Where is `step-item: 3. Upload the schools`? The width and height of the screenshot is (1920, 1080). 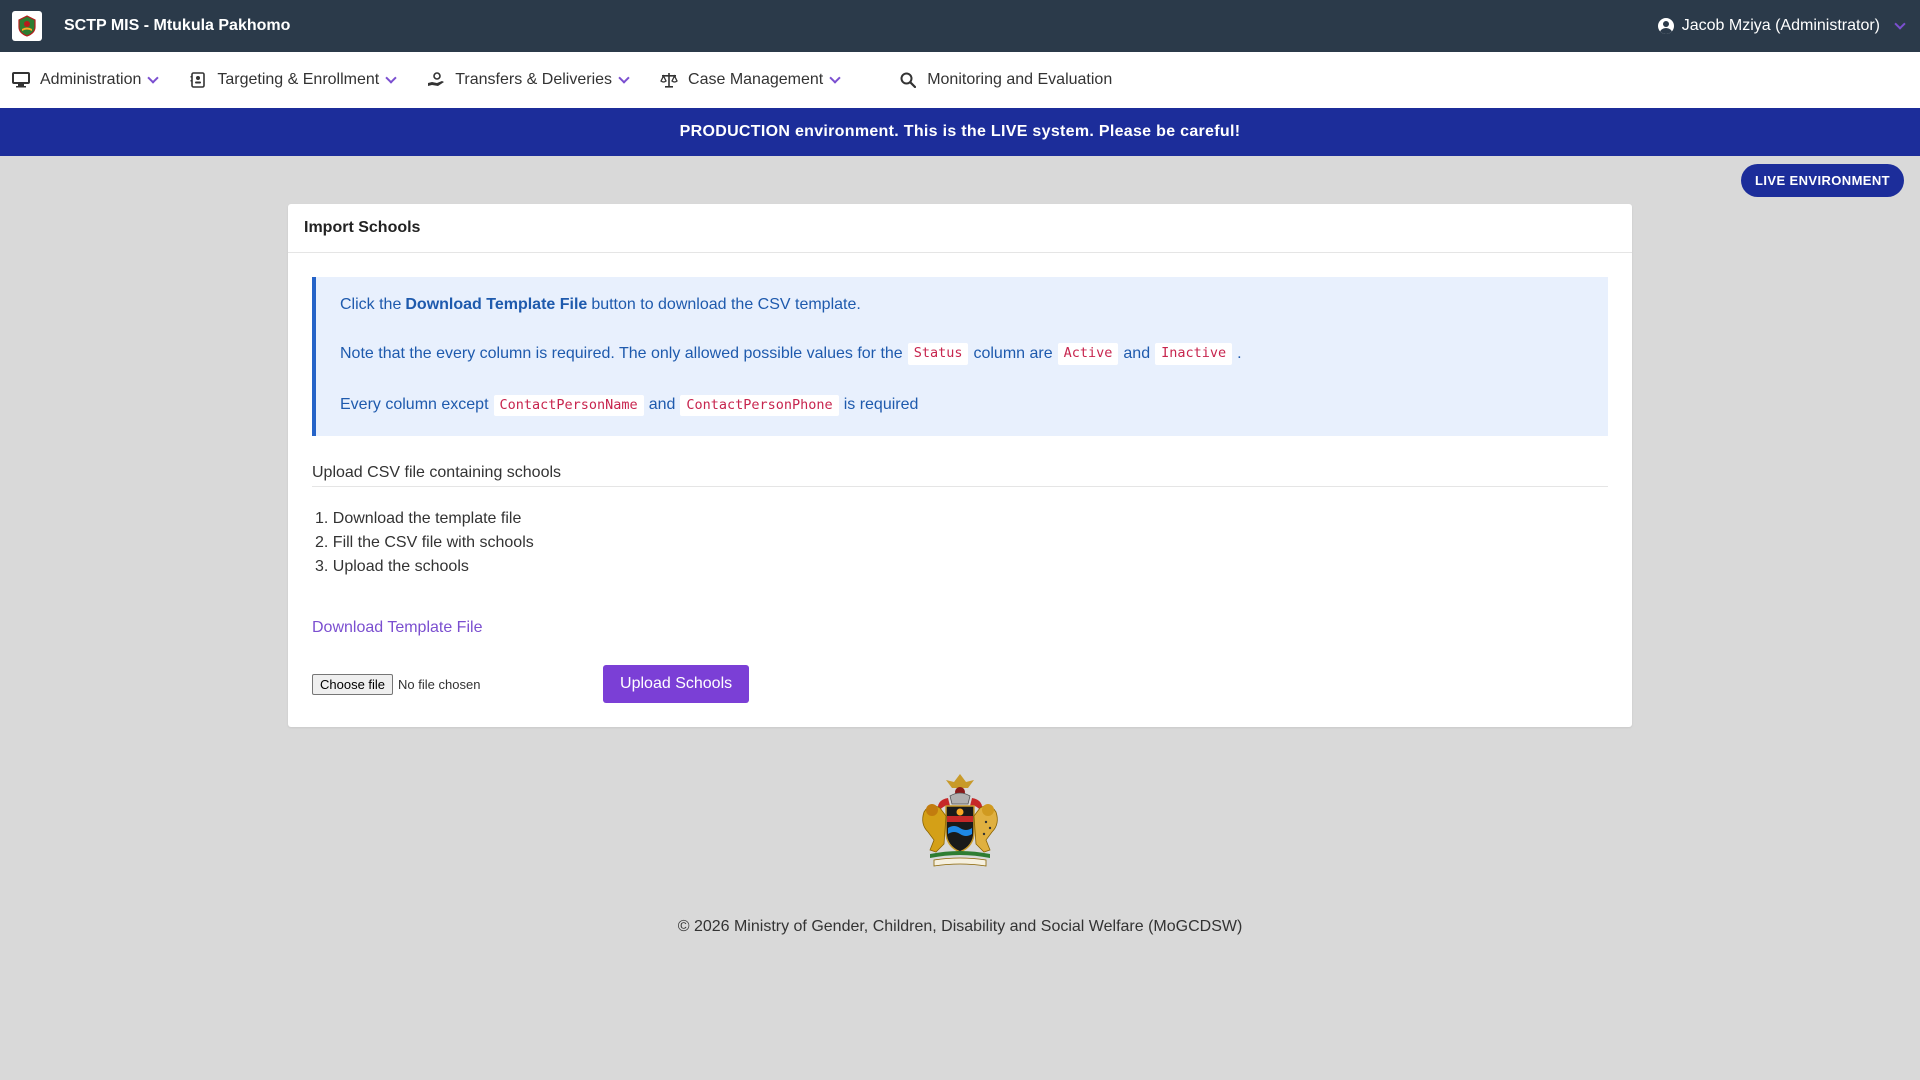 step-item: 3. Upload the schools is located at coordinates (392, 566).